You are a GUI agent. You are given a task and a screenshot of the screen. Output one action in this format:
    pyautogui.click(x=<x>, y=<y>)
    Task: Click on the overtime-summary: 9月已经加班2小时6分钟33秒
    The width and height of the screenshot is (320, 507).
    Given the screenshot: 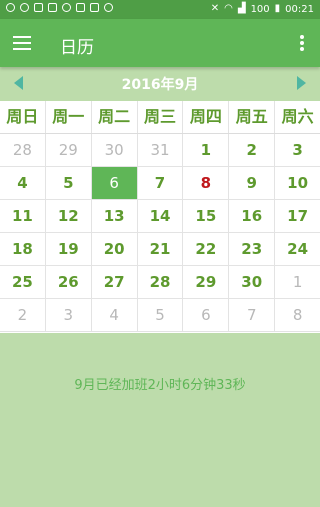 What is the action you would take?
    pyautogui.click(x=160, y=385)
    